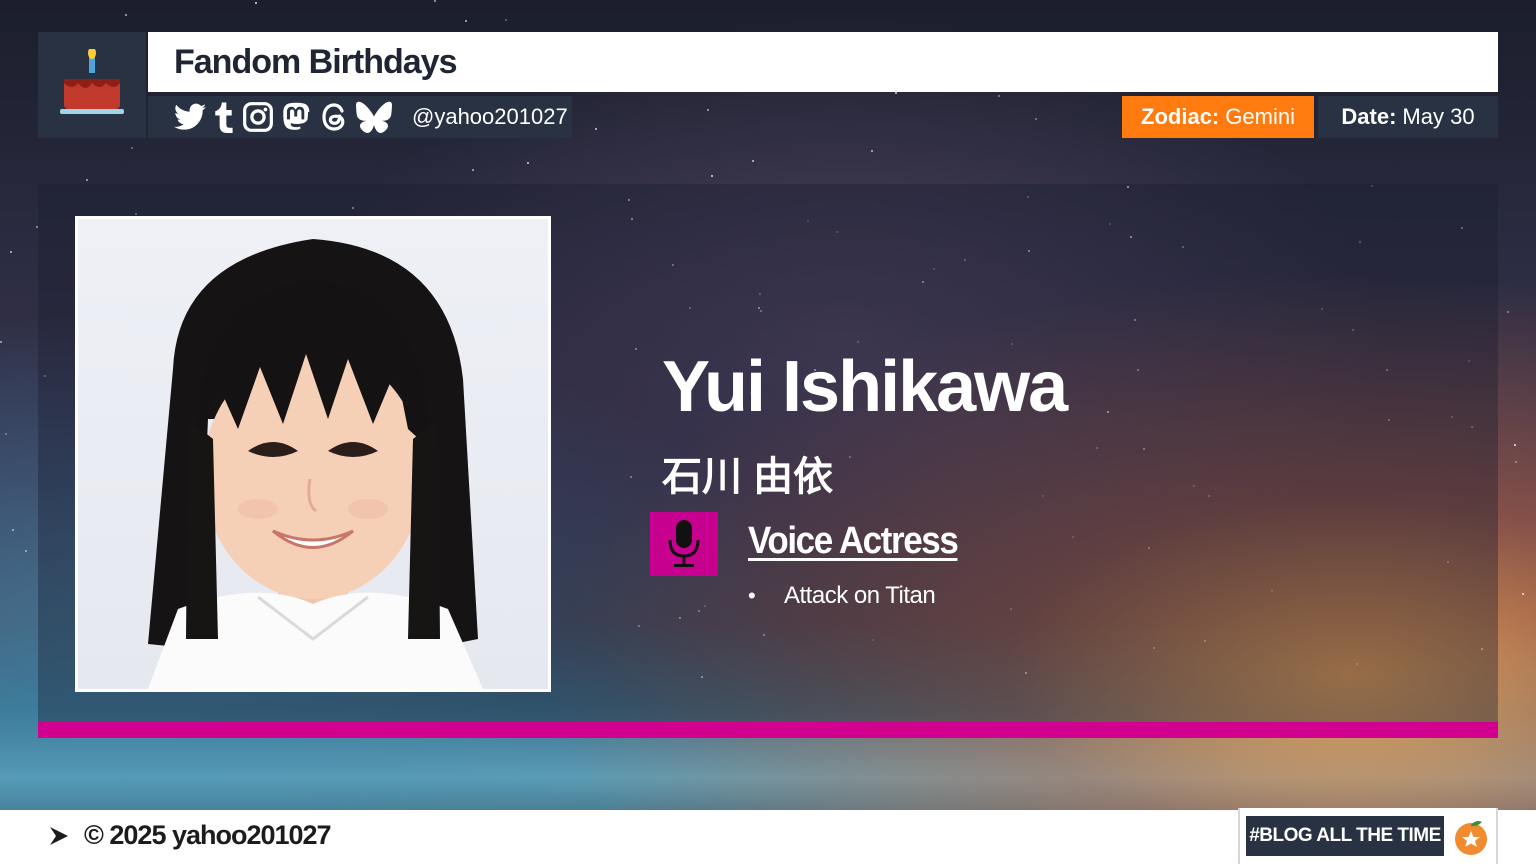 This screenshot has width=1536, height=864. I want to click on tumblr-icon, so click(224, 117).